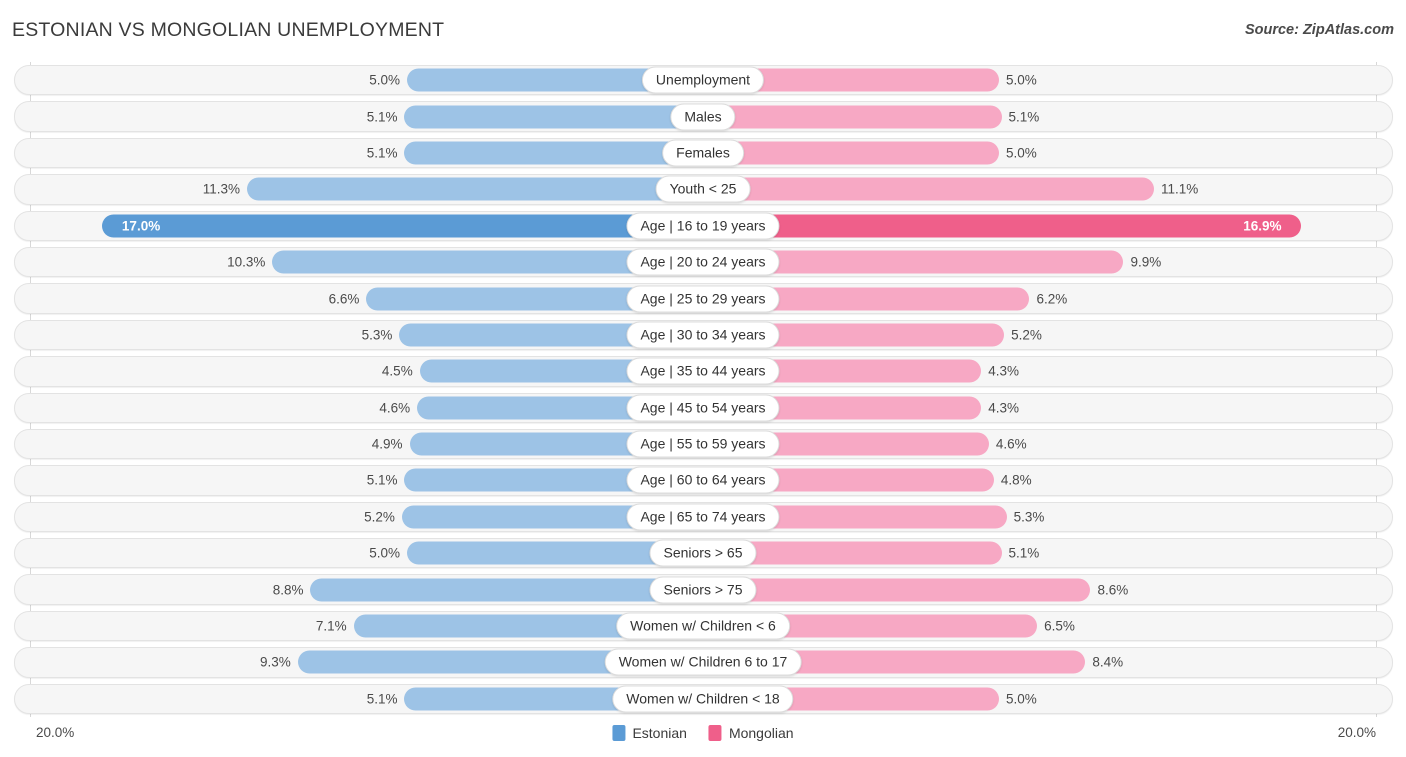  I want to click on legend-swatch-estonian, so click(619, 733).